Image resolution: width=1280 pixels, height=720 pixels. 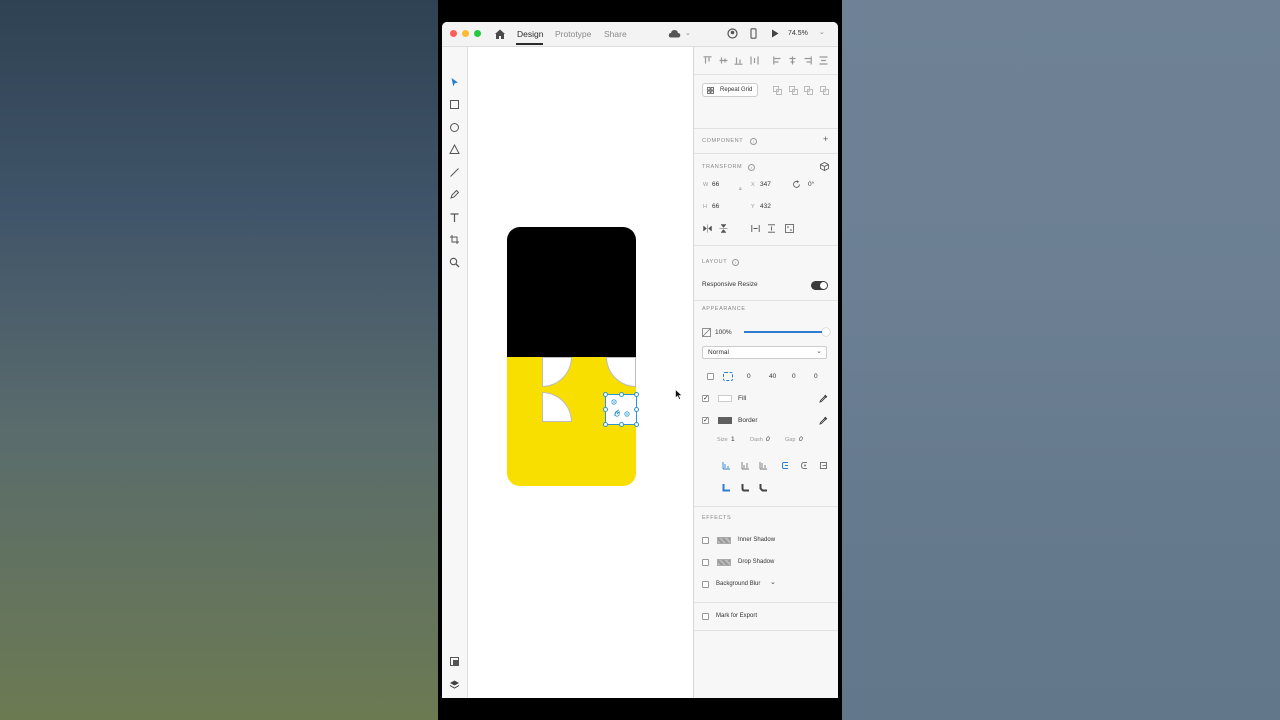 What do you see at coordinates (723, 332) in the screenshot?
I see `opacity-field: 100%` at bounding box center [723, 332].